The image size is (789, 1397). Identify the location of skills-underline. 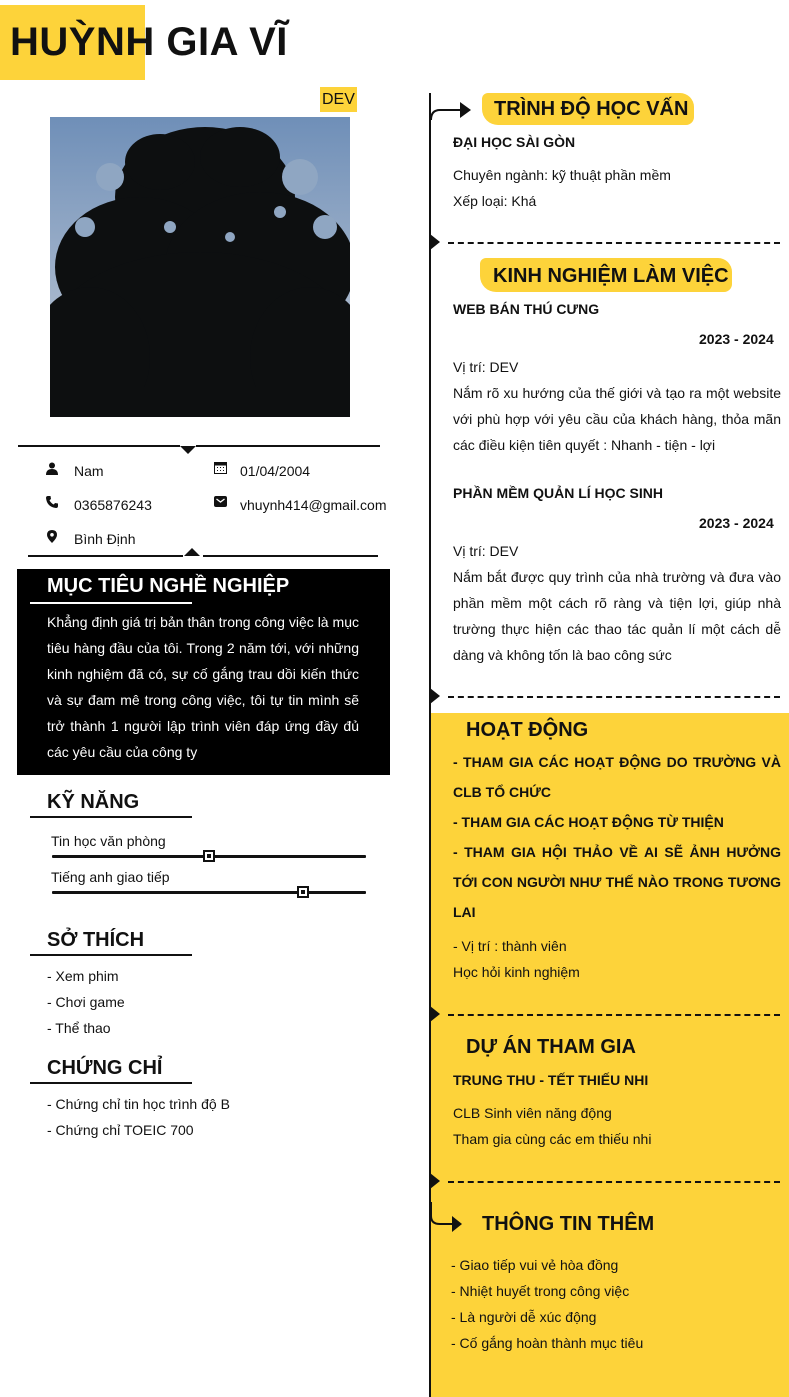
(111, 817).